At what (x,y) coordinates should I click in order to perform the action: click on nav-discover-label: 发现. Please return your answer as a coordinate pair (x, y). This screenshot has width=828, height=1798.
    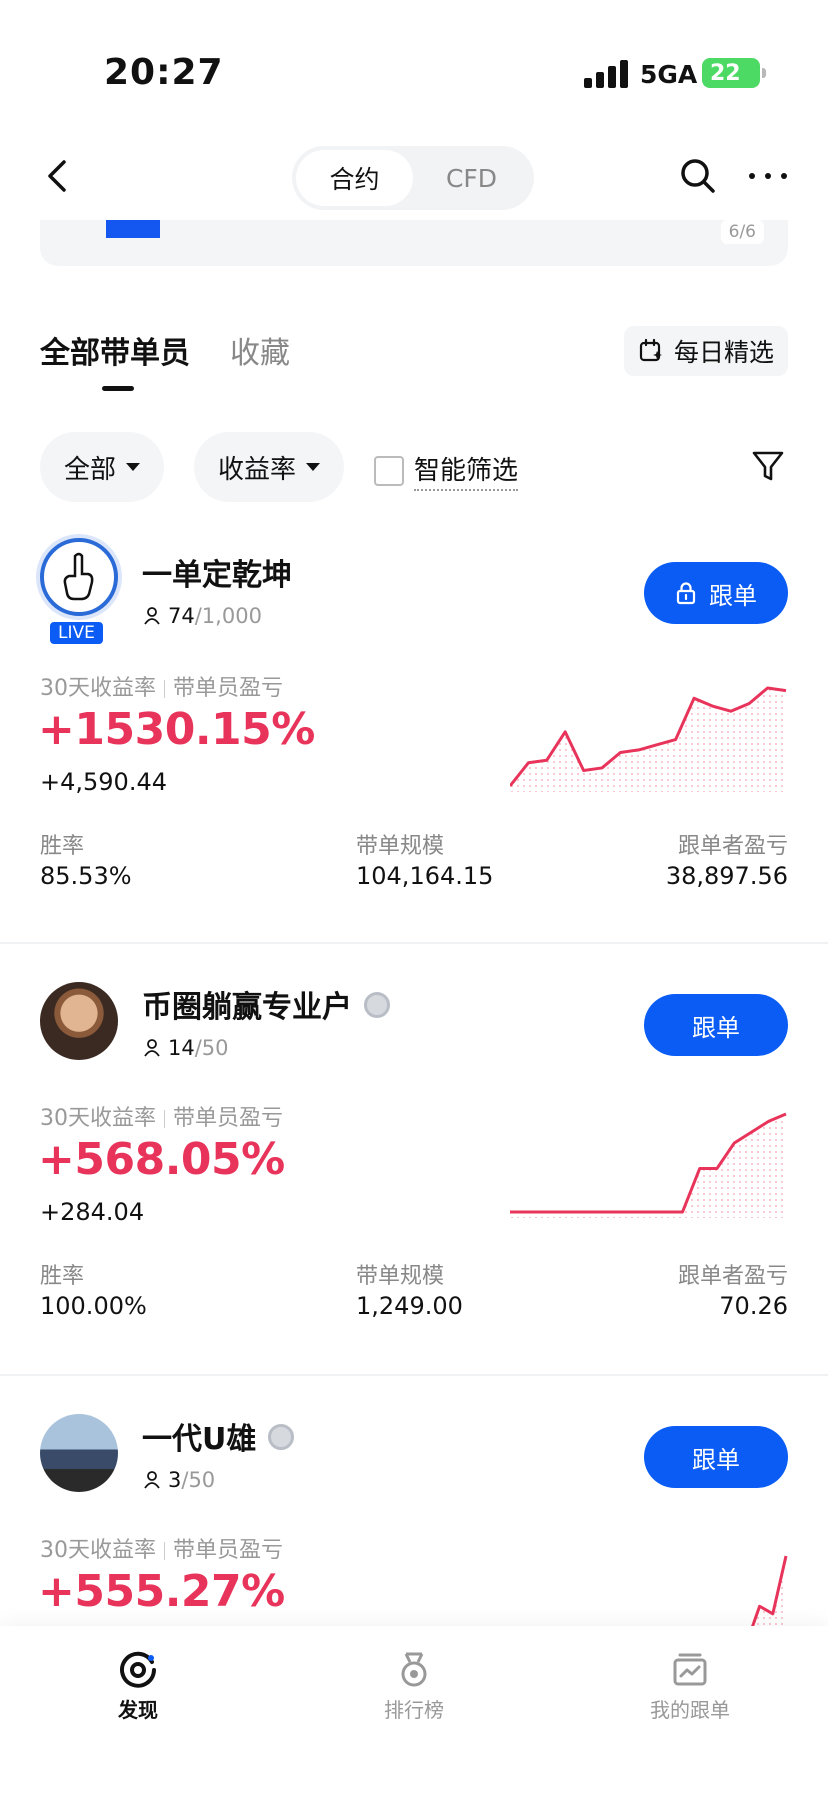
    Looking at the image, I should click on (138, 1710).